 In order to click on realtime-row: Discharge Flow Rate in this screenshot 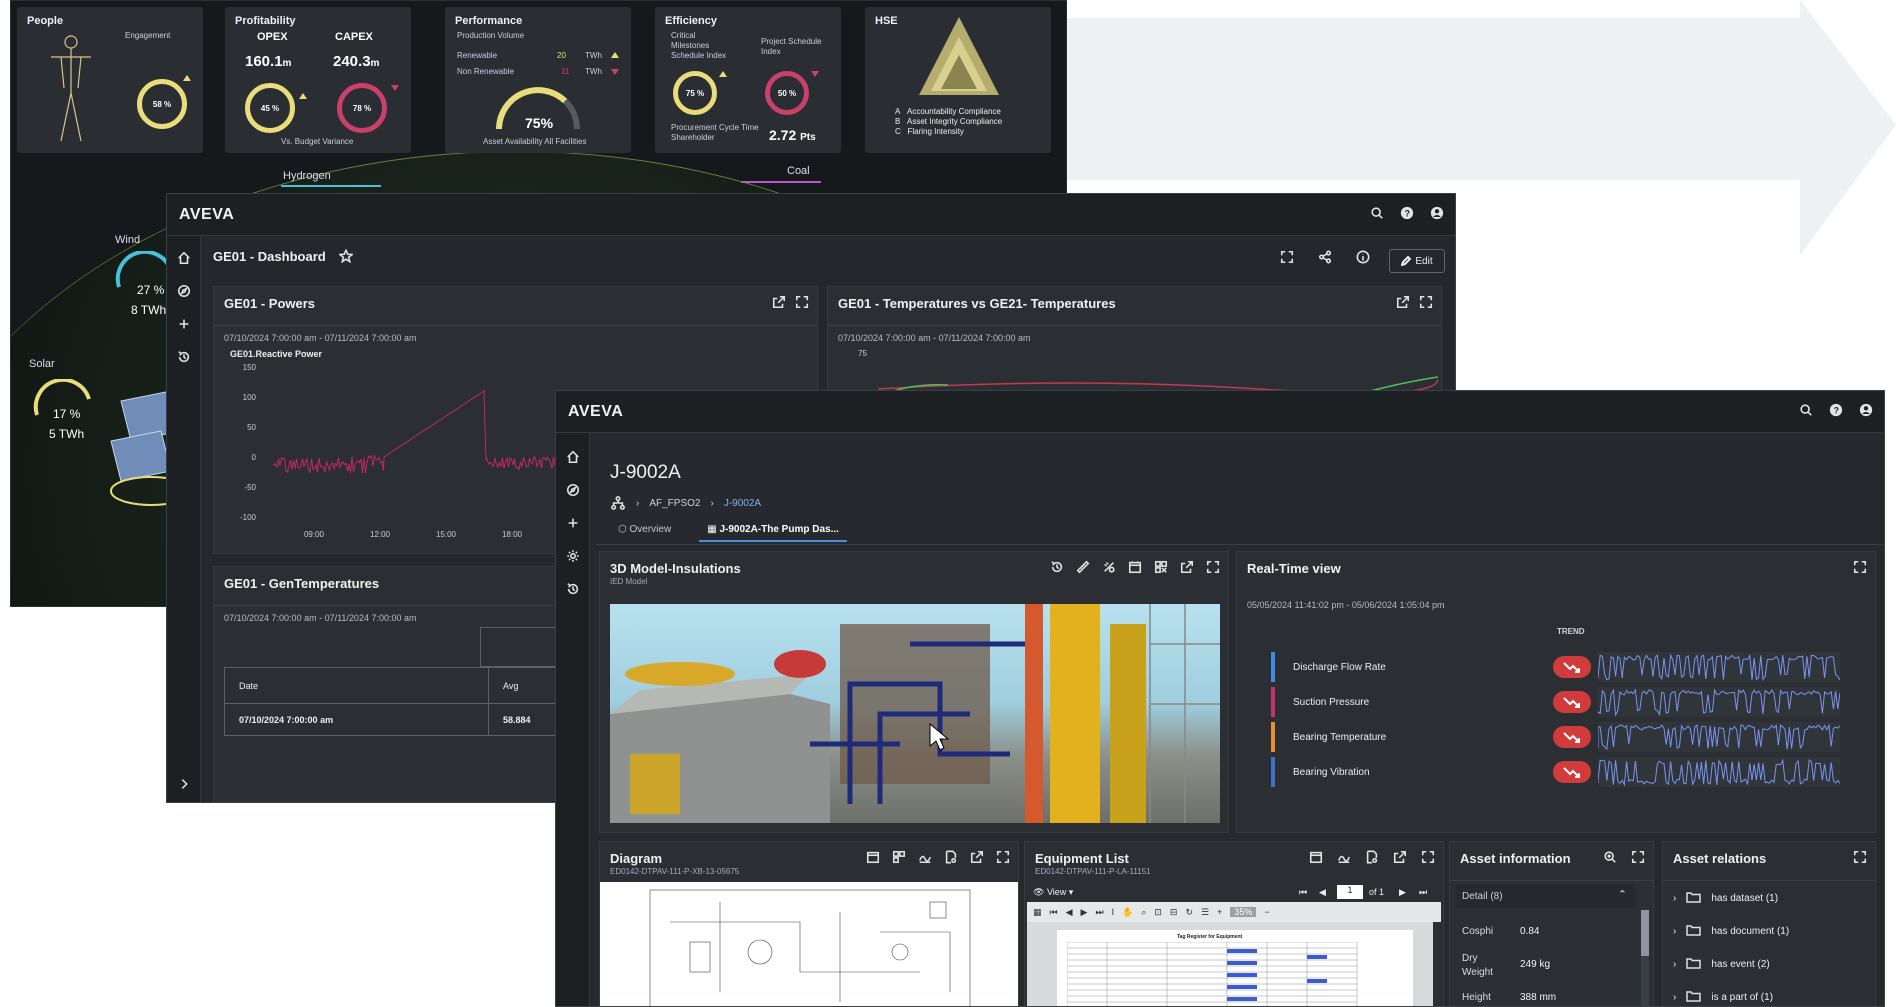, I will do `click(1563, 667)`.